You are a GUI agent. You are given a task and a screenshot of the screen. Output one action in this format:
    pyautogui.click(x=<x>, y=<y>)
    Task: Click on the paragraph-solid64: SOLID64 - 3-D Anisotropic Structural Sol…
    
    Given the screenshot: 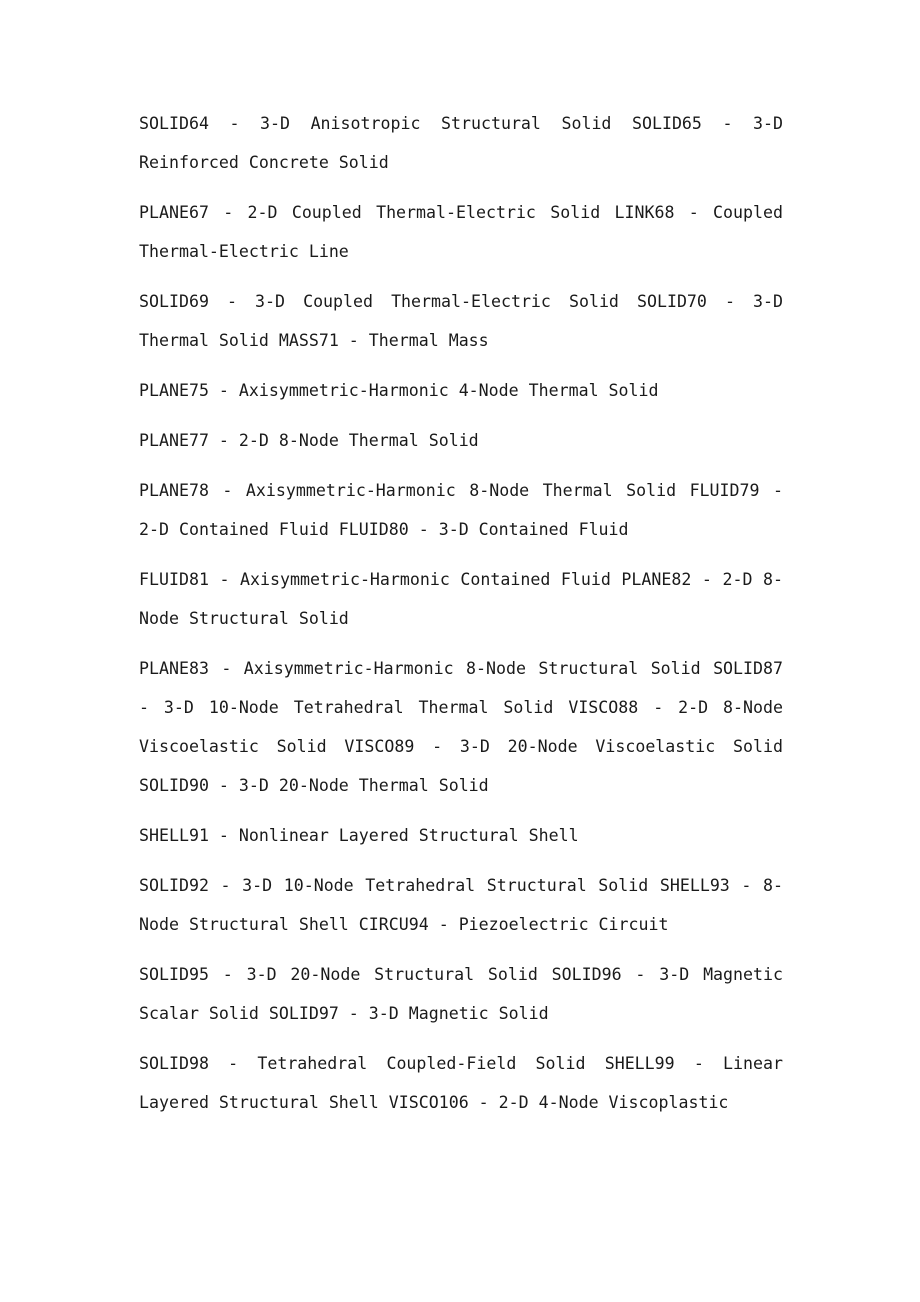 What is the action you would take?
    pyautogui.click(x=461, y=143)
    